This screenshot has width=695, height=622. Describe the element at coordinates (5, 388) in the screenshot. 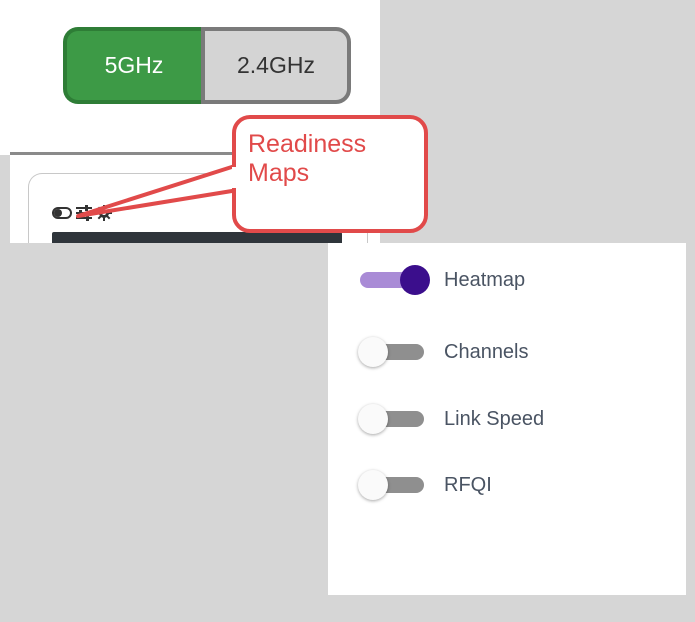

I see `background-region` at that location.